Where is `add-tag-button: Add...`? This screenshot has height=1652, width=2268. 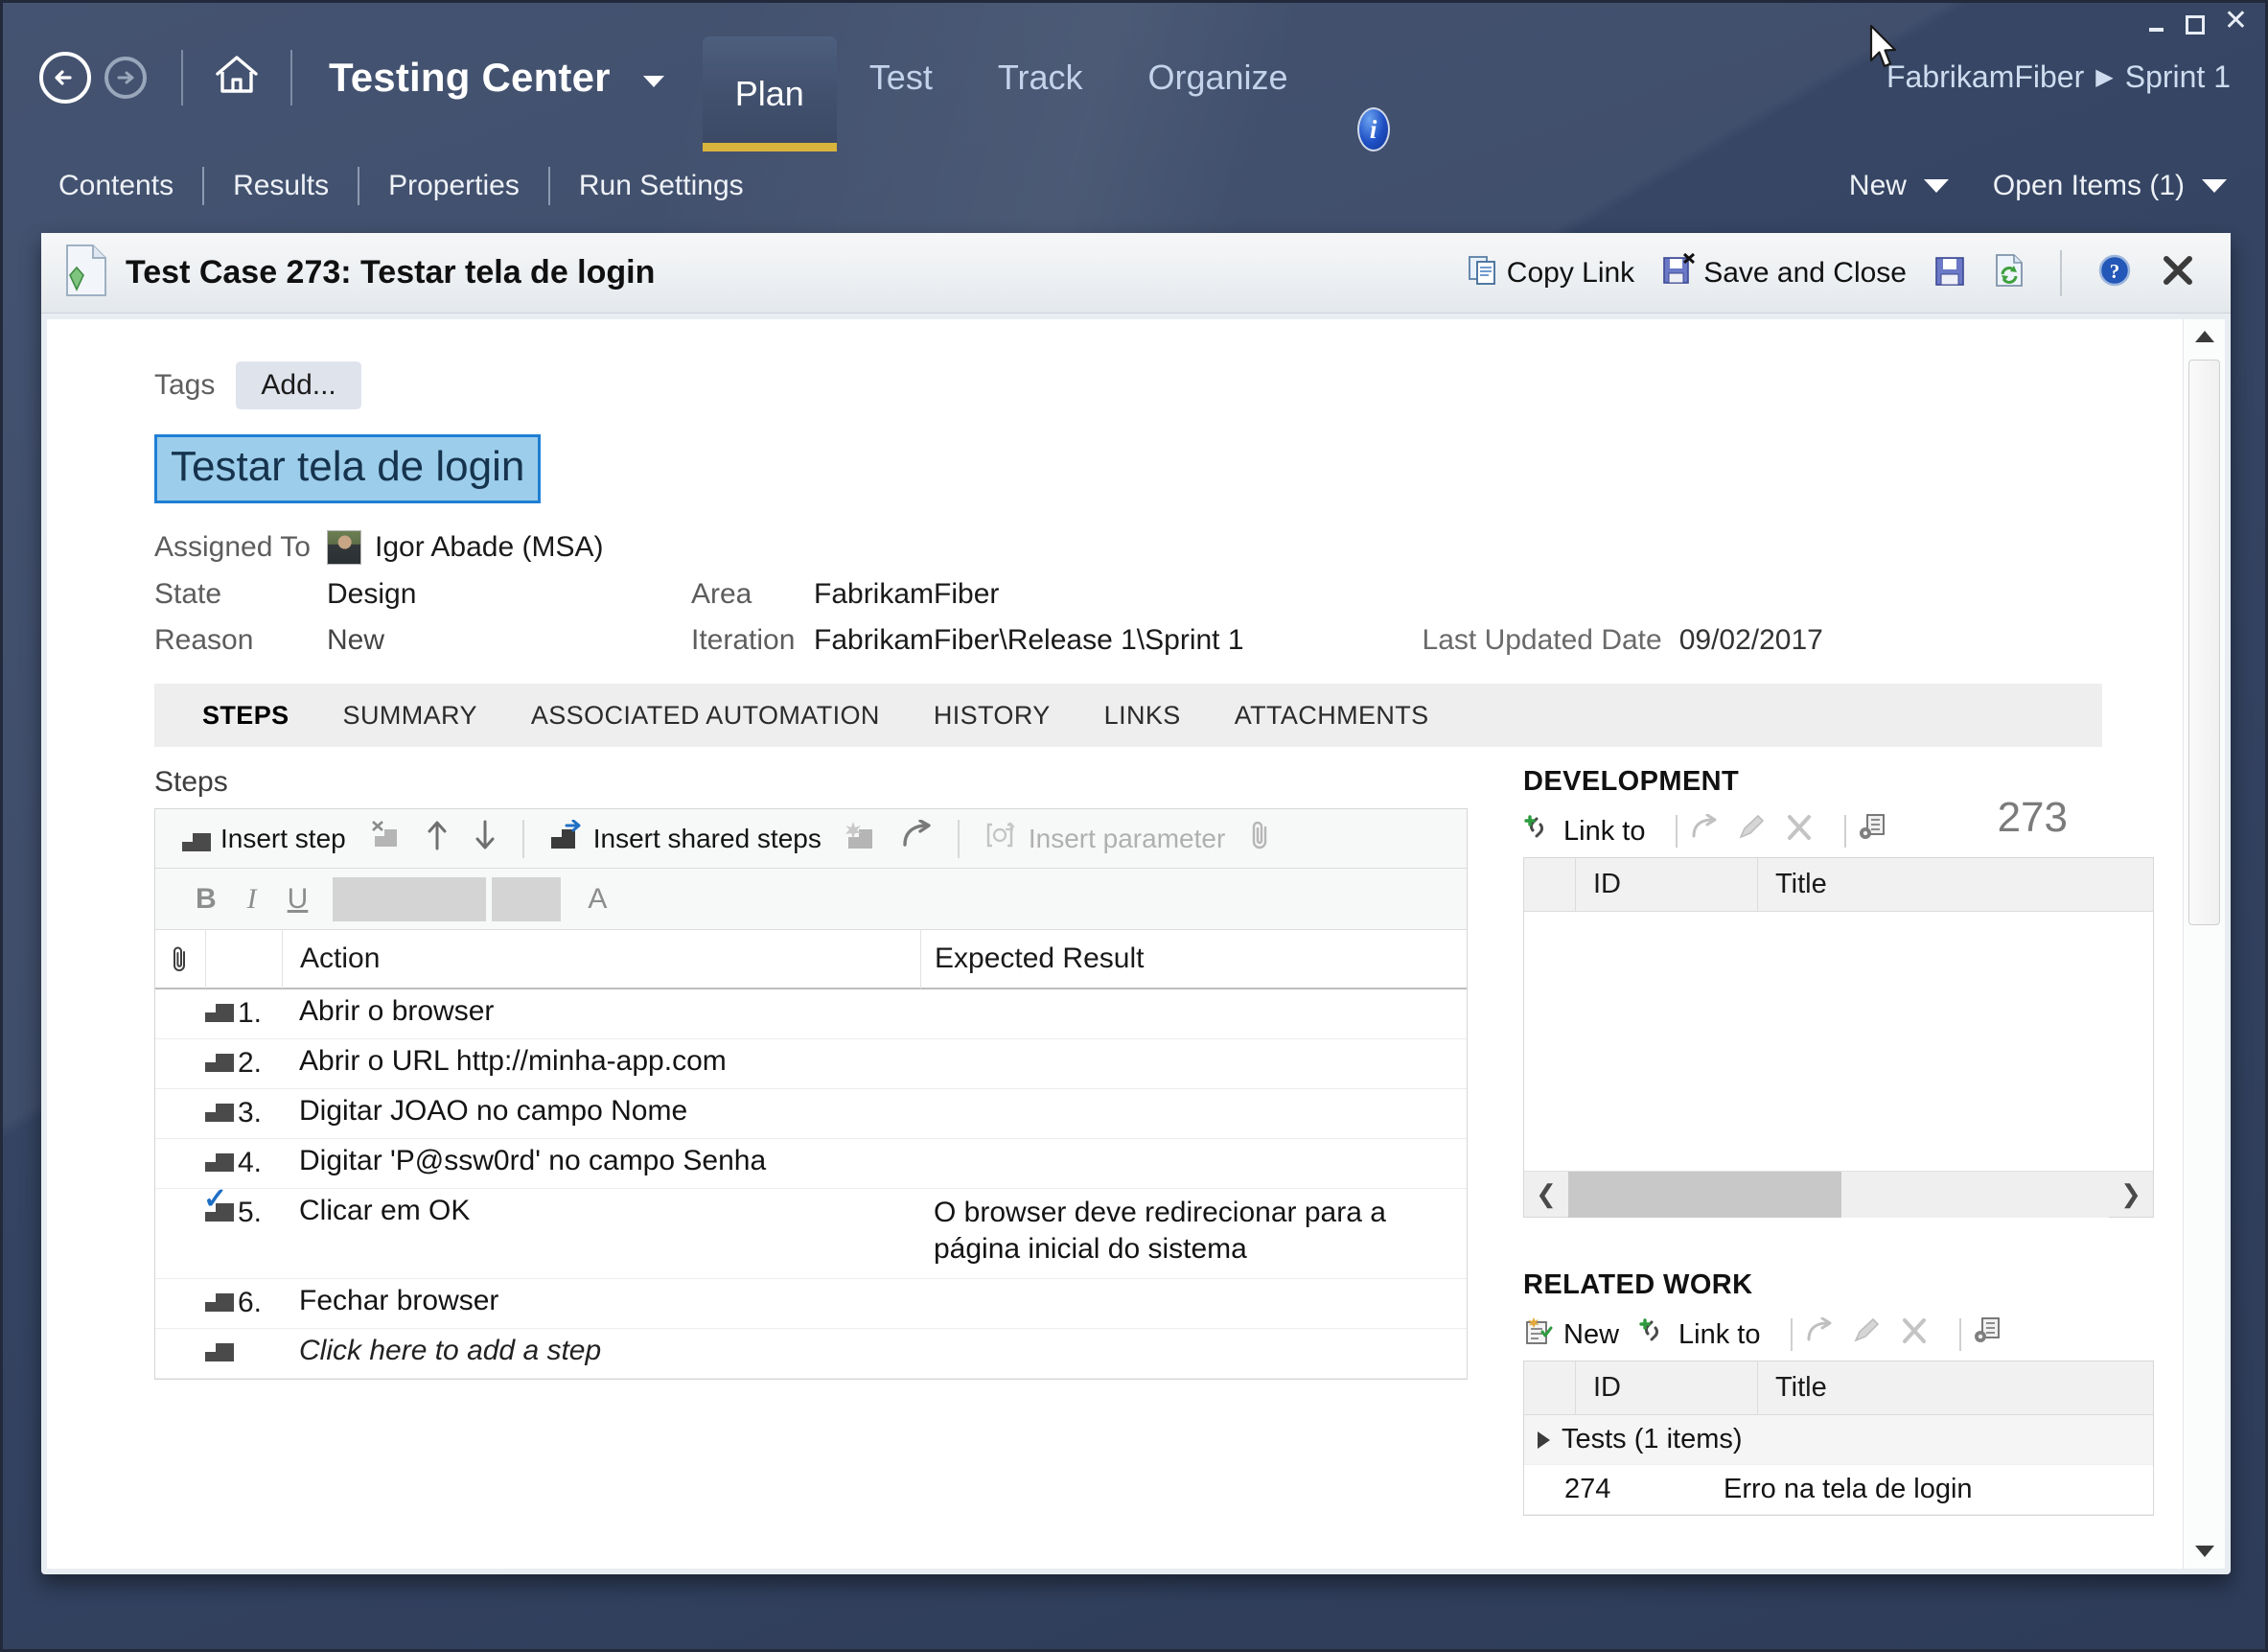 add-tag-button: Add... is located at coordinates (298, 385).